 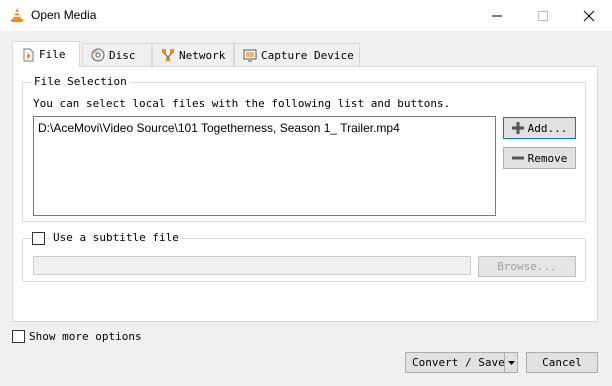 I want to click on maximize-button, so click(x=543, y=15).